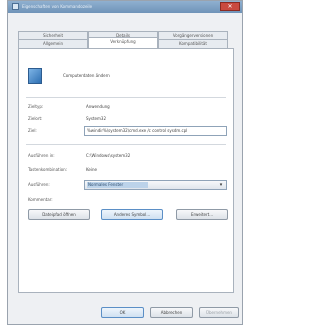  I want to click on open-location-button: Dateipfad öffnen, so click(59, 214).